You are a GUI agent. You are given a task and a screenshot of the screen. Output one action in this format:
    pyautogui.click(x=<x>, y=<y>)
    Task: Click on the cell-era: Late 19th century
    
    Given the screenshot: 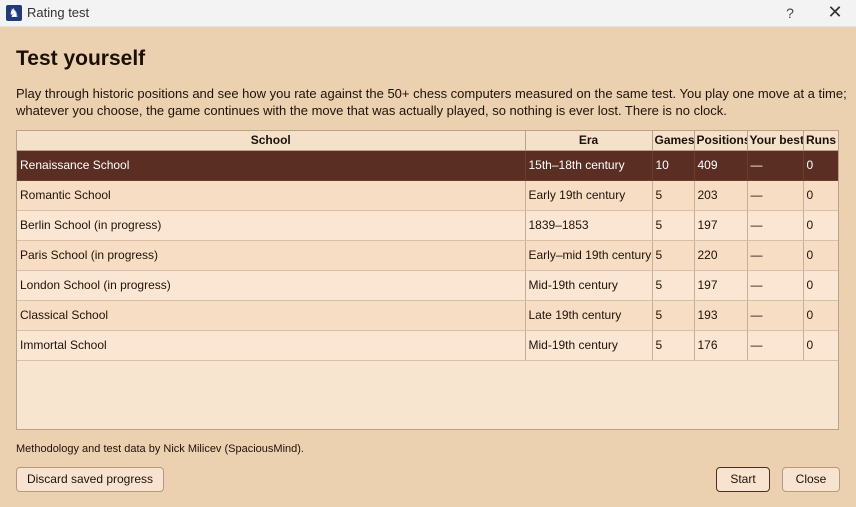 What is the action you would take?
    pyautogui.click(x=589, y=315)
    